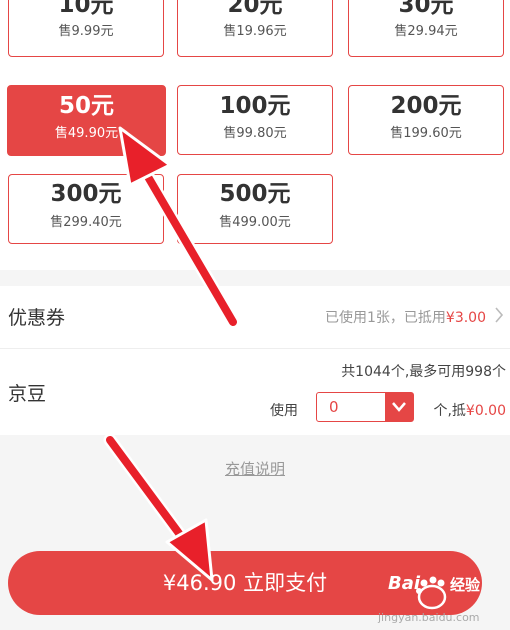 Image resolution: width=510 pixels, height=630 pixels. Describe the element at coordinates (255, 106) in the screenshot. I see `amount-value: 100元` at that location.